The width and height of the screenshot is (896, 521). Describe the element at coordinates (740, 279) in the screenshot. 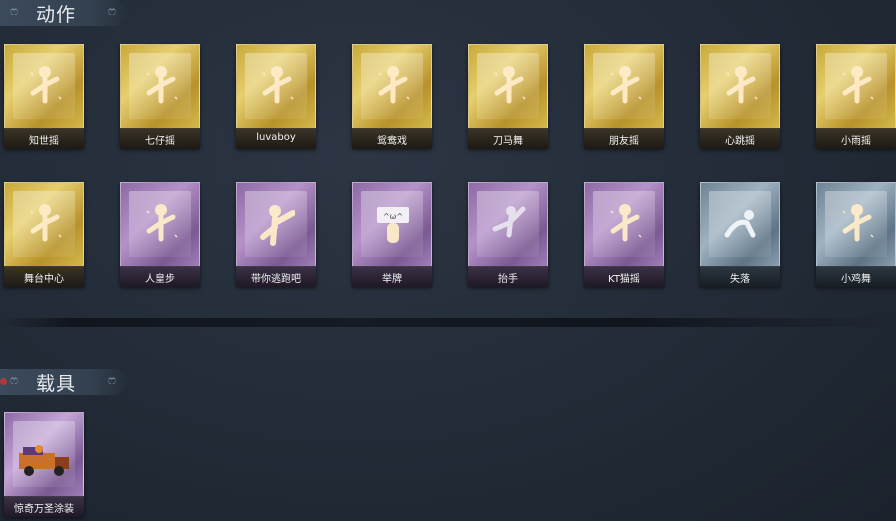

I see `card-label: 失落` at that location.